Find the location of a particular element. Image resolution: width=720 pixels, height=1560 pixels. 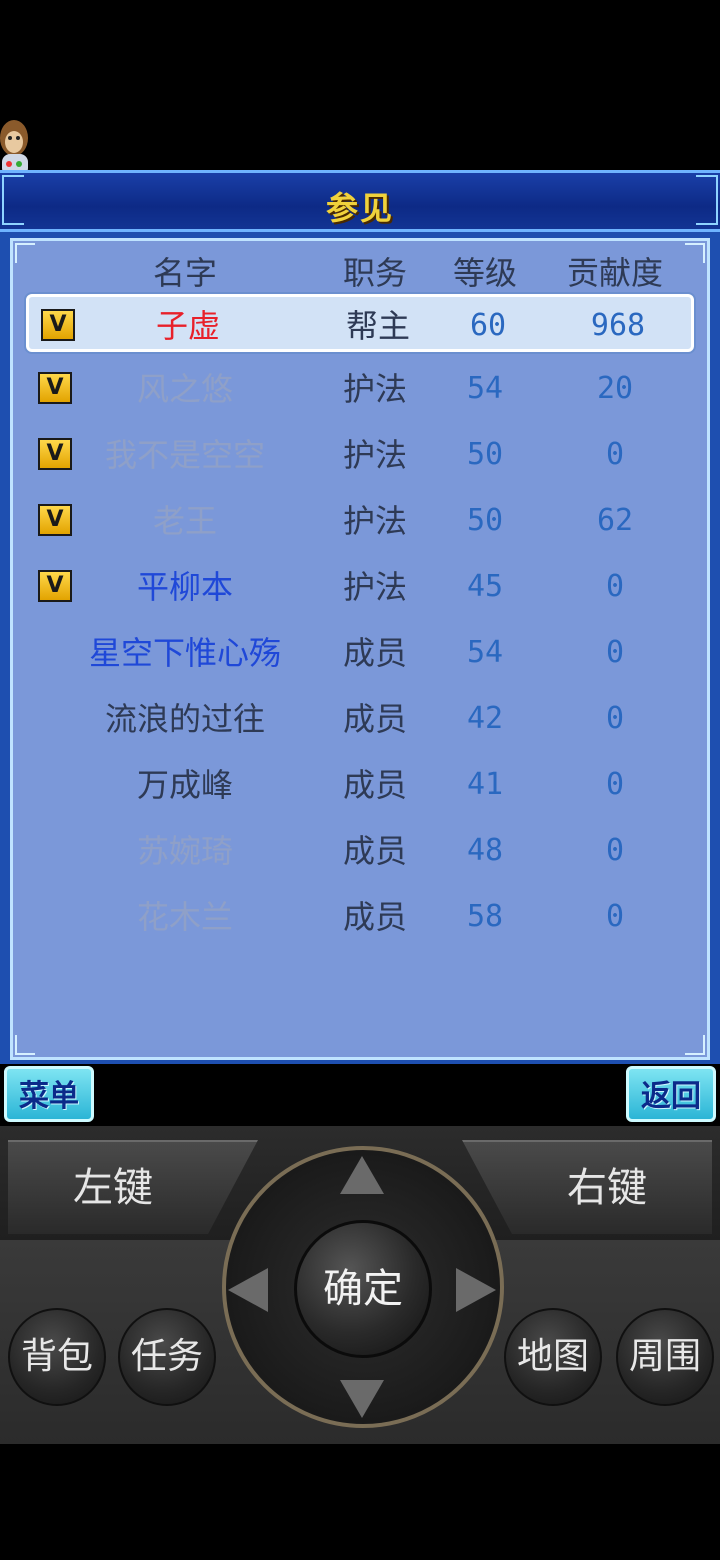

menu-softkey: 菜单 is located at coordinates (49, 1094).